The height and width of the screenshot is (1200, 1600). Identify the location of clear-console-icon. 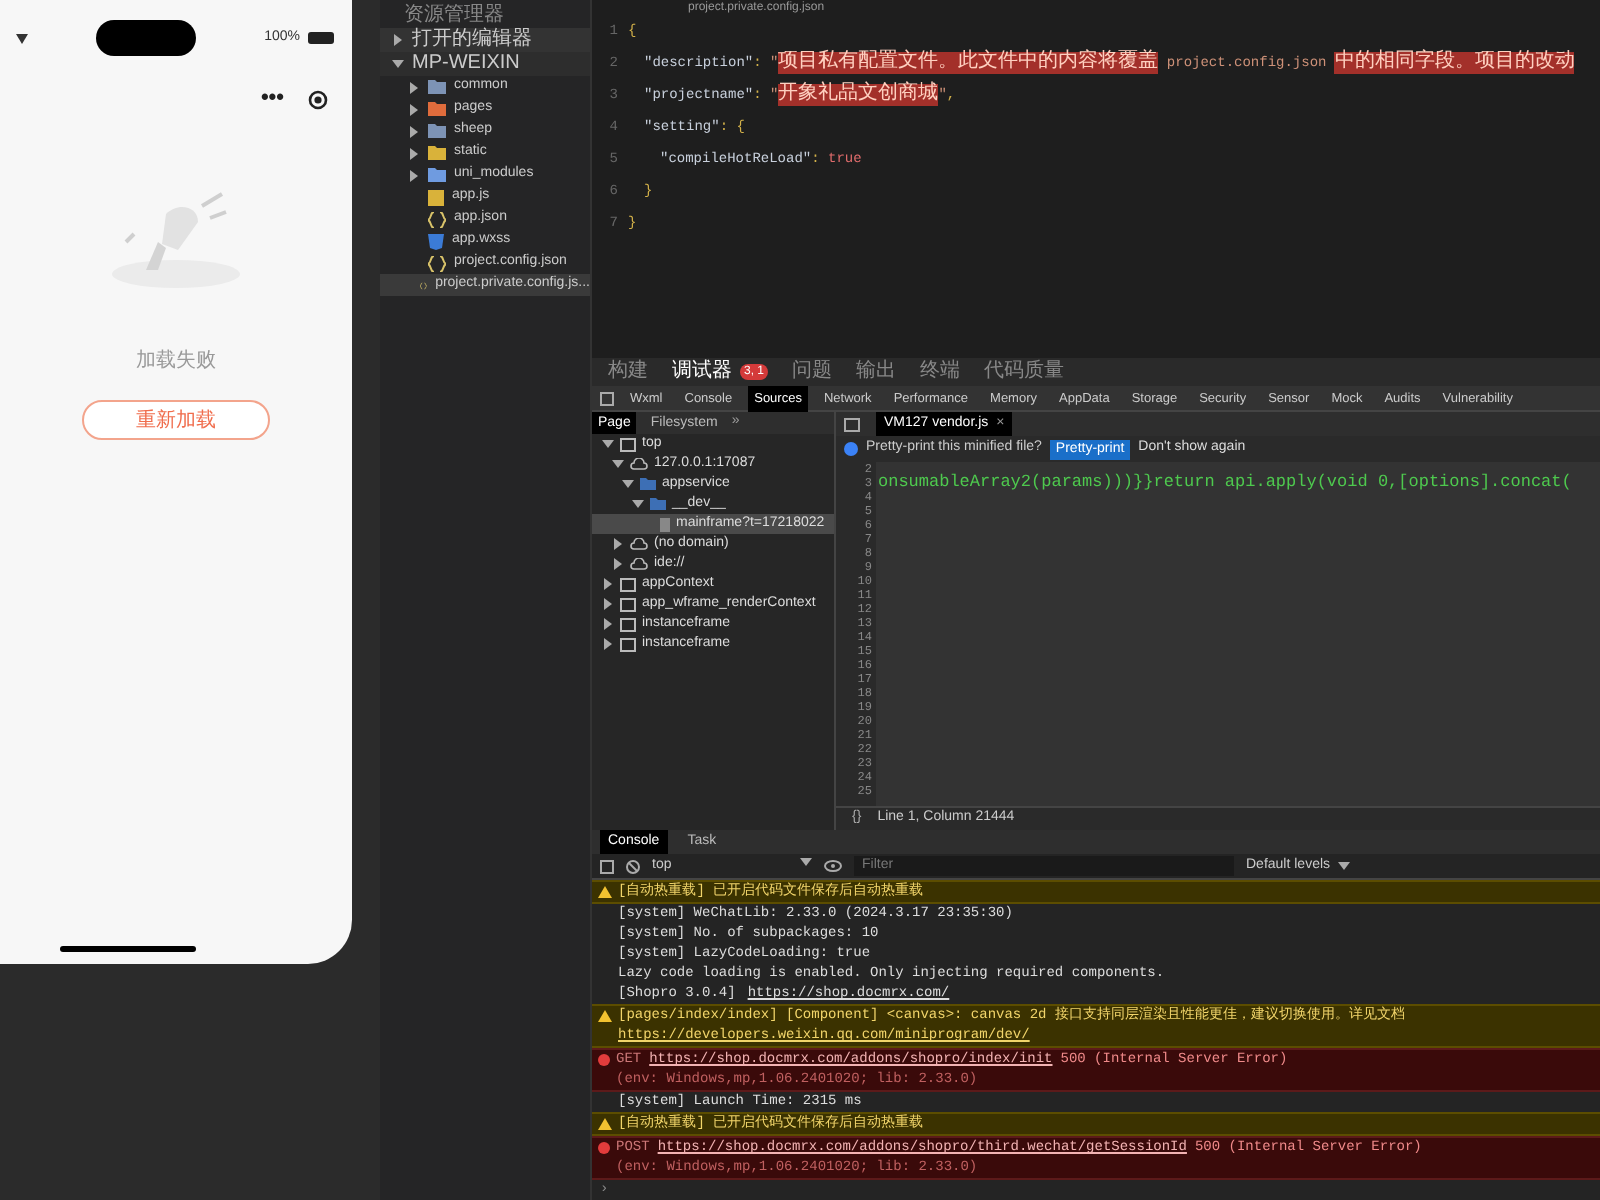
(633, 866).